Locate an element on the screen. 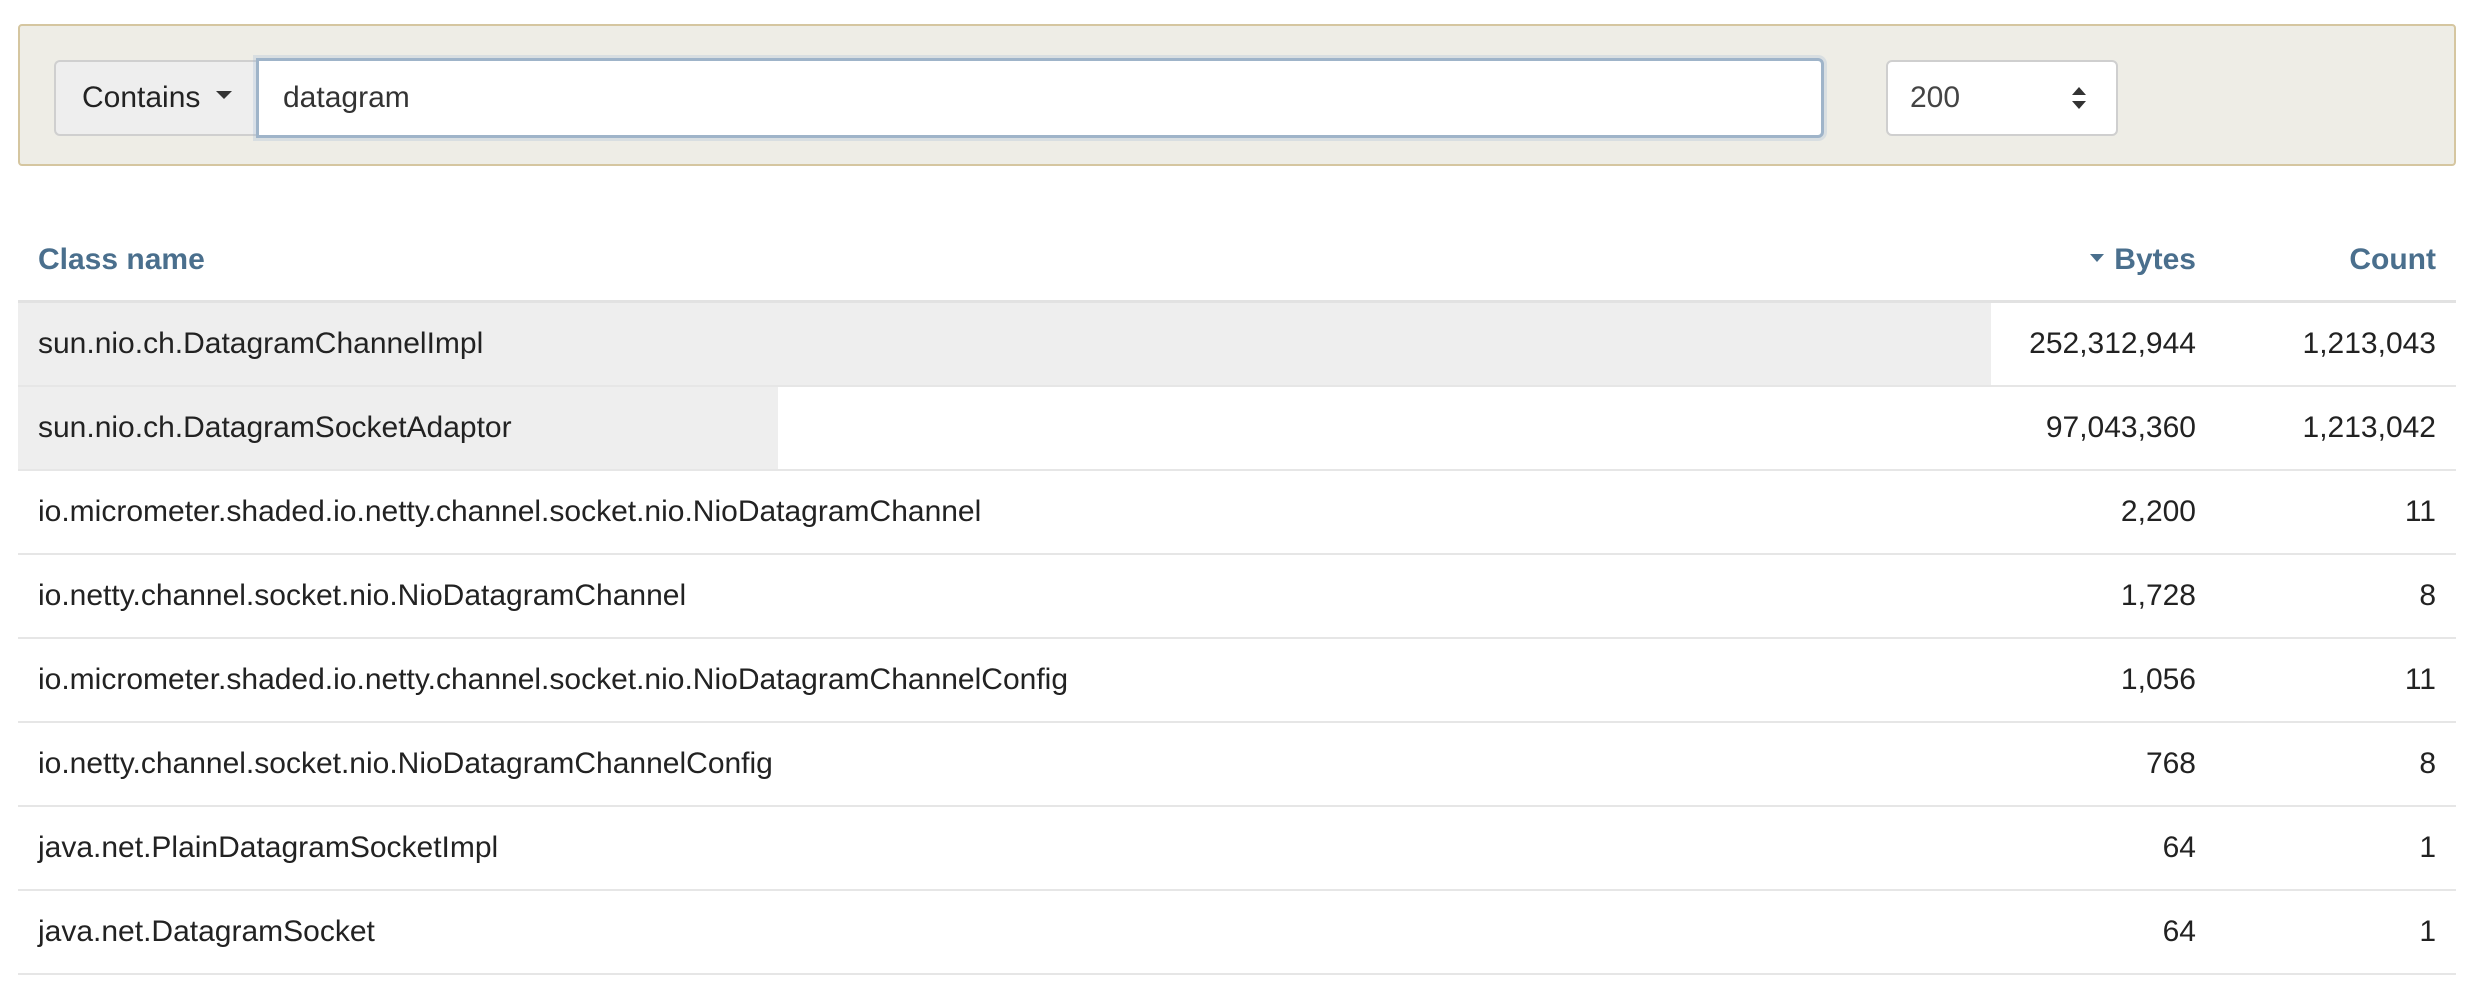 The image size is (2472, 990). cell-bytes: 1,728 is located at coordinates (2158, 595).